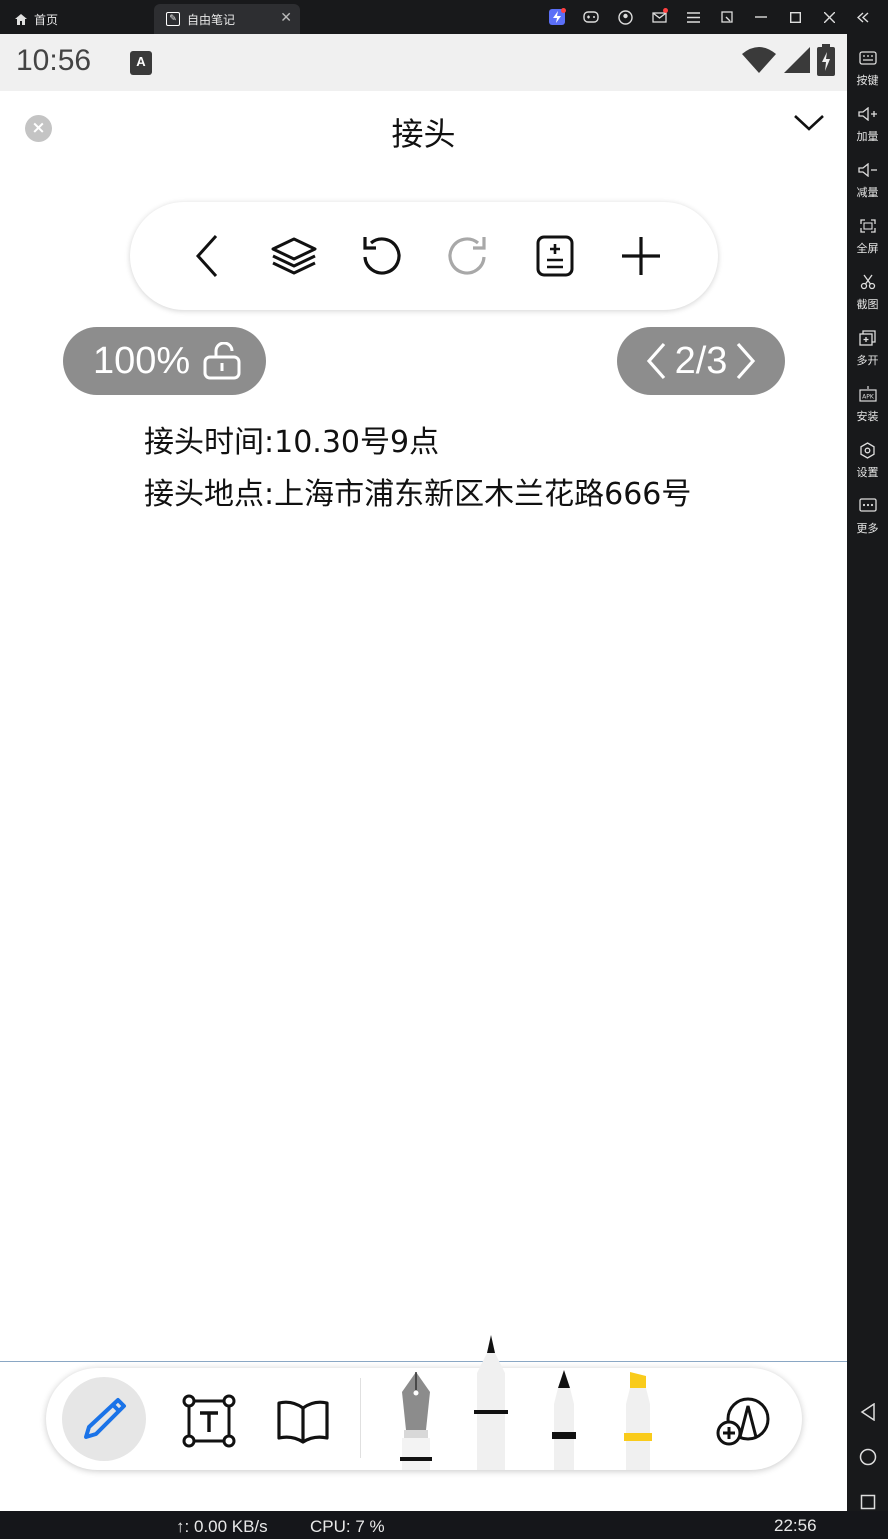 This screenshot has width=888, height=1539. What do you see at coordinates (173, 19) in the screenshot?
I see `notes-app-icon: ✎` at bounding box center [173, 19].